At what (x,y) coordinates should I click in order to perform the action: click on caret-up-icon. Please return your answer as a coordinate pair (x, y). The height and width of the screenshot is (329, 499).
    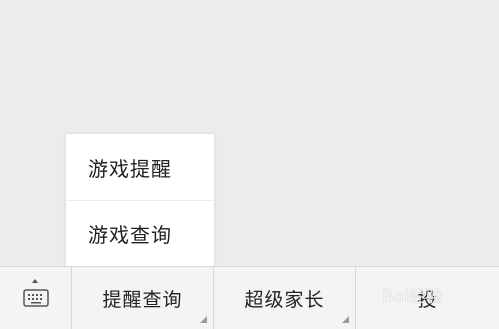
    Looking at the image, I should click on (35, 281).